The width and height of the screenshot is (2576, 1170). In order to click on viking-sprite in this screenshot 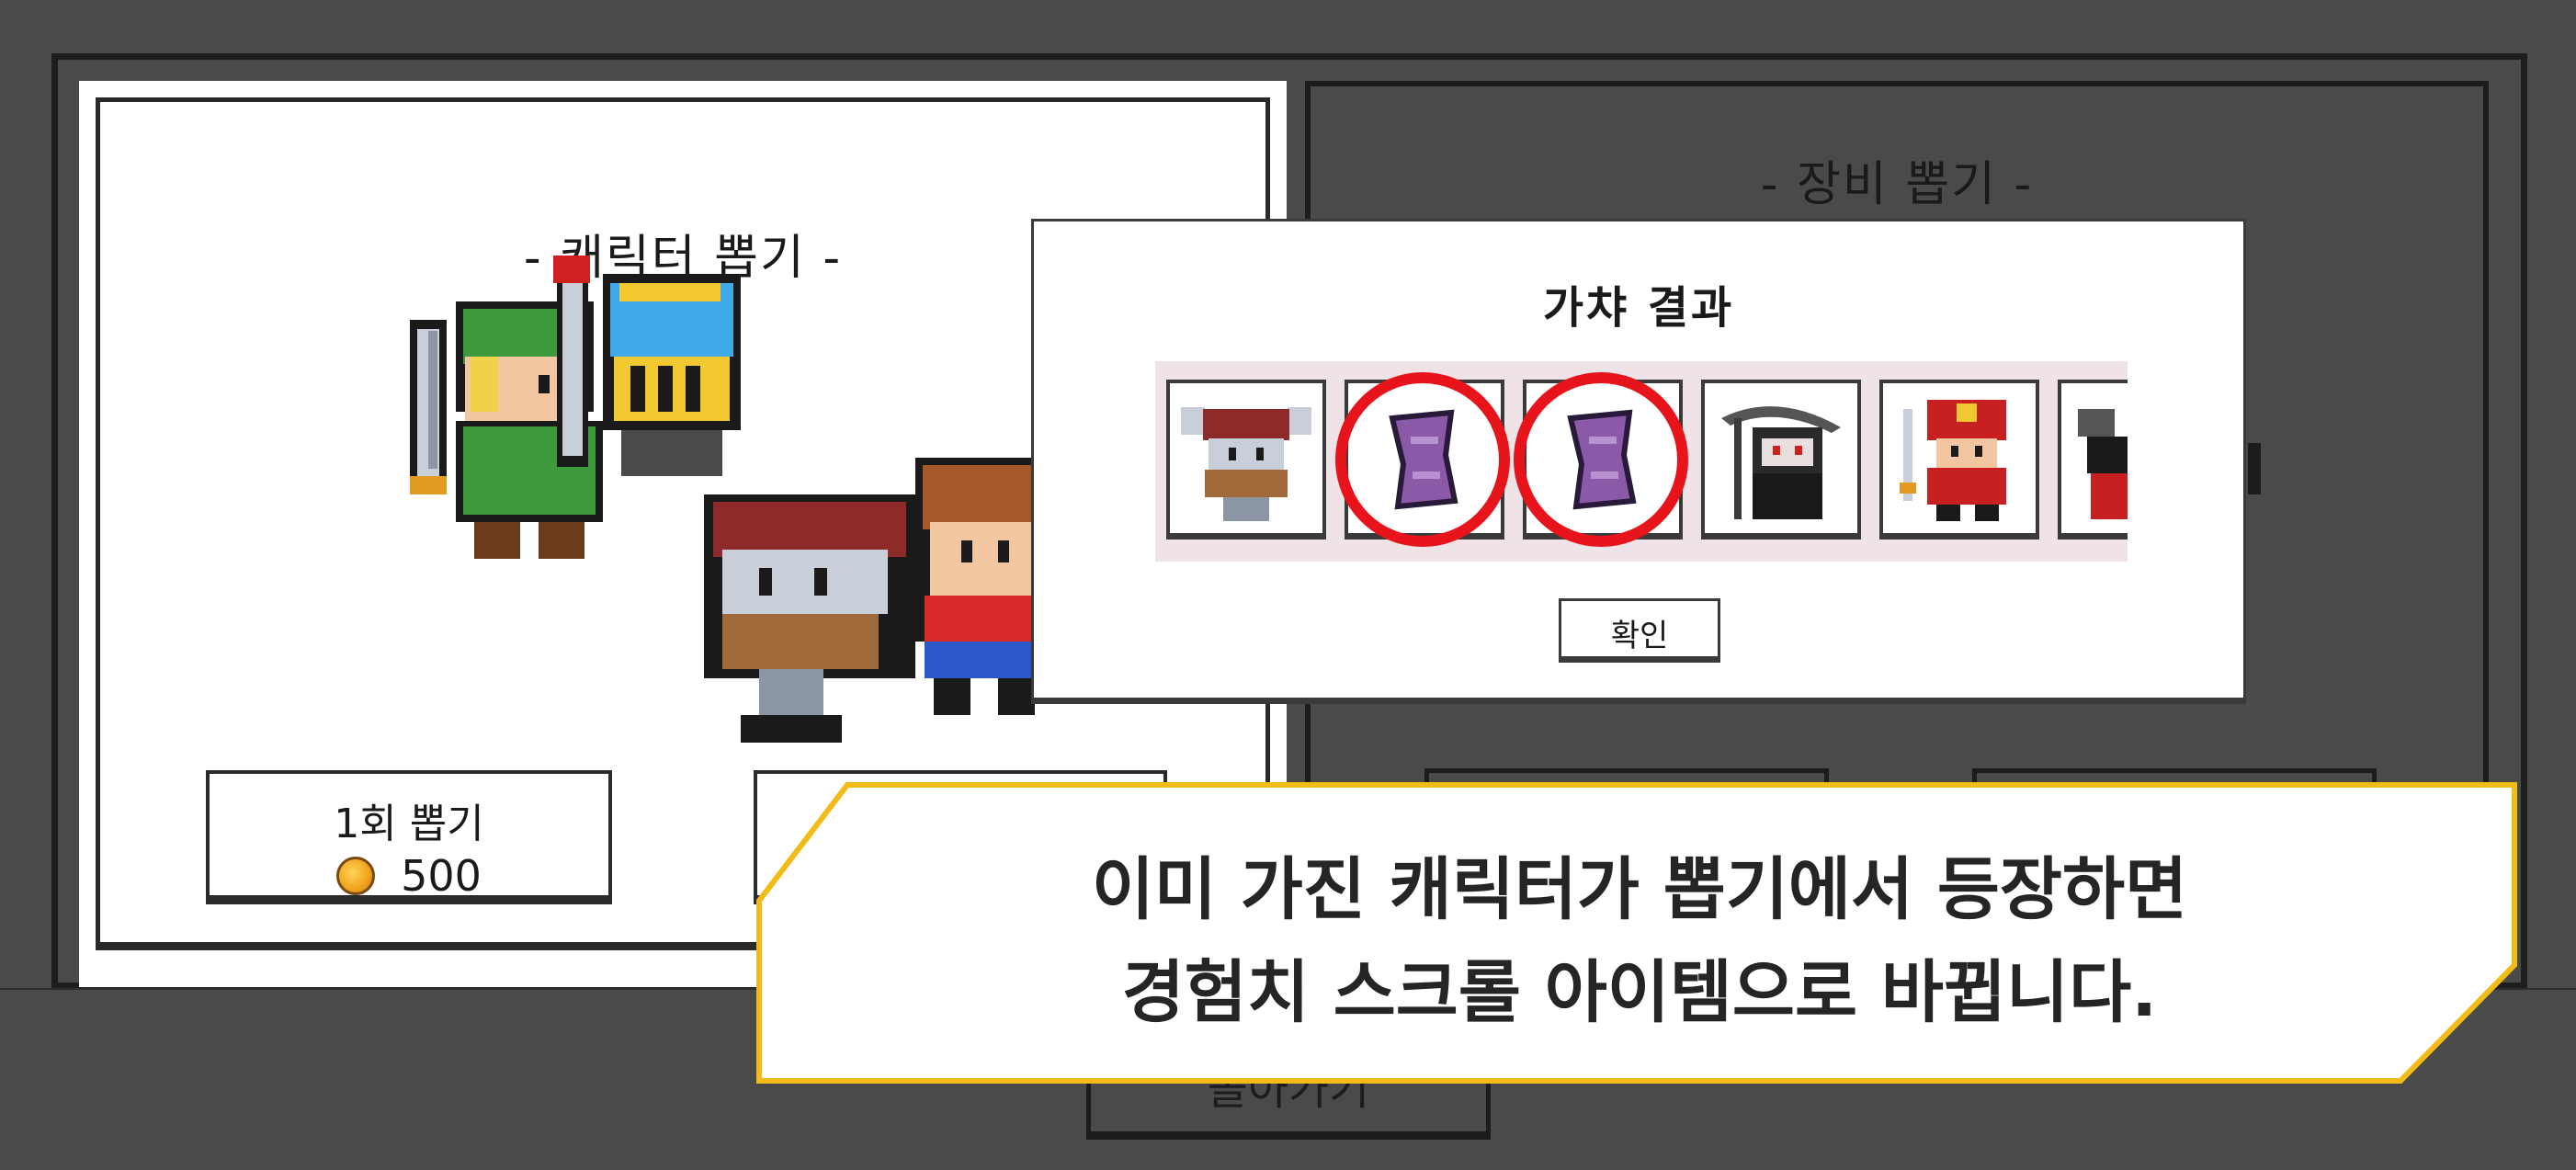, I will do `click(809, 618)`.